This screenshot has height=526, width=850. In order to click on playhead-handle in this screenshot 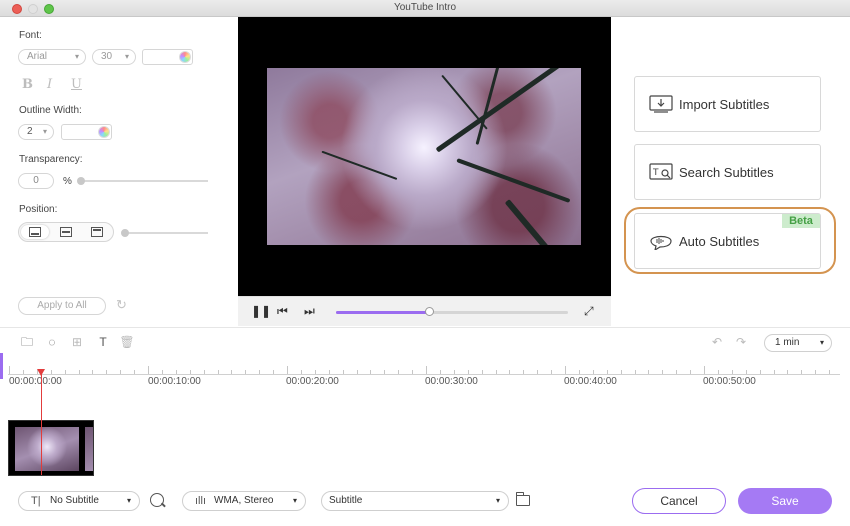, I will do `click(41, 372)`.